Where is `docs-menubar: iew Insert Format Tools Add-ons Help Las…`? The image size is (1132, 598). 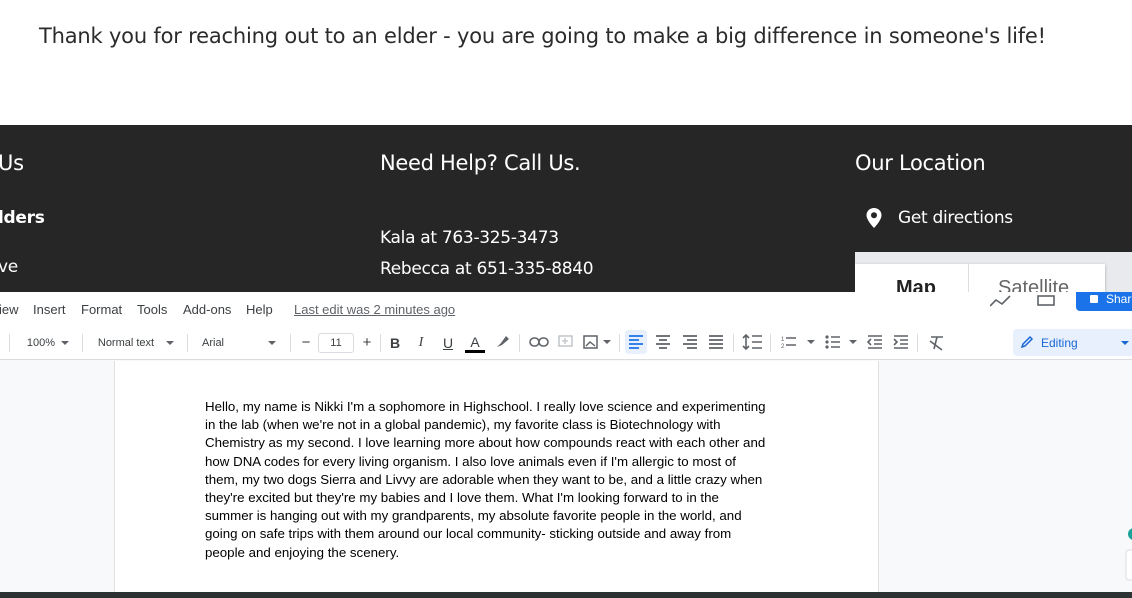 docs-menubar: iew Insert Format Tools Add-ons Help Las… is located at coordinates (566, 308).